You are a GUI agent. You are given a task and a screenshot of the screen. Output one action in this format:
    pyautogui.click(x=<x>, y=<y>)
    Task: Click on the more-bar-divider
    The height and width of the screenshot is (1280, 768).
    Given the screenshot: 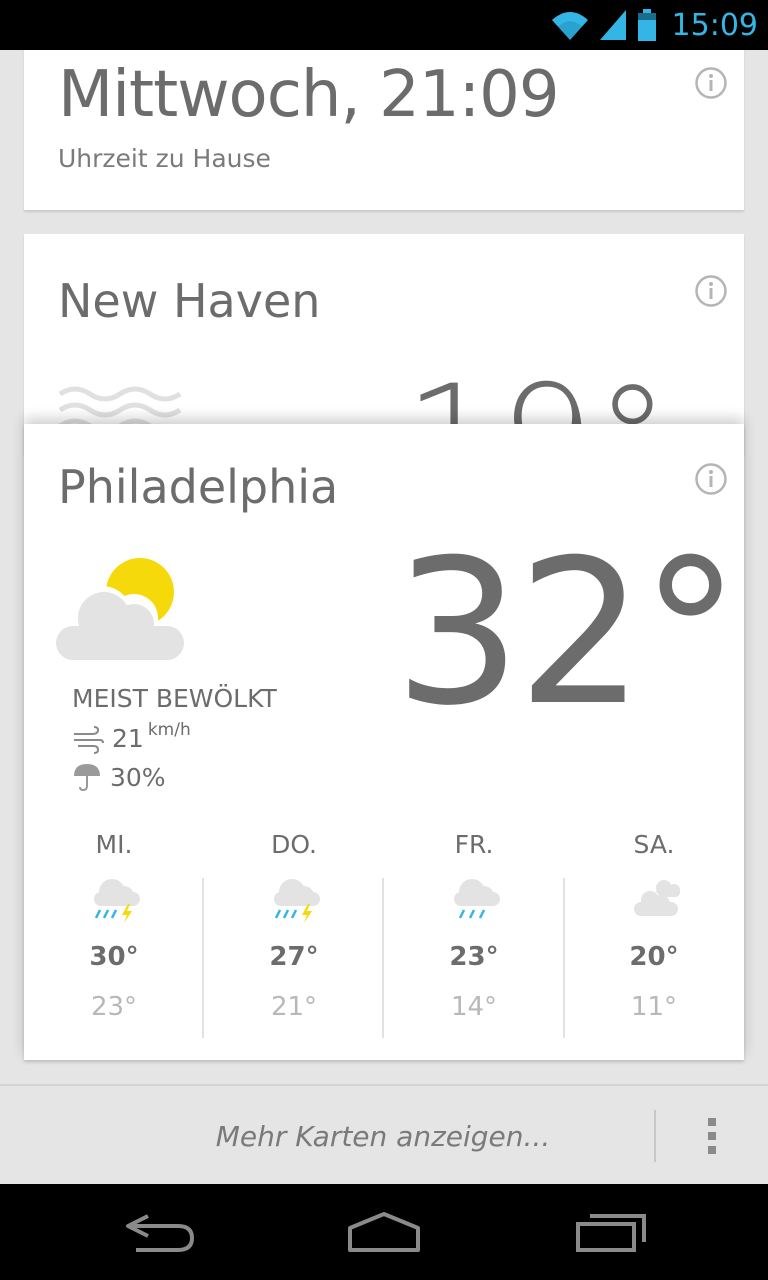 What is the action you would take?
    pyautogui.click(x=655, y=1136)
    